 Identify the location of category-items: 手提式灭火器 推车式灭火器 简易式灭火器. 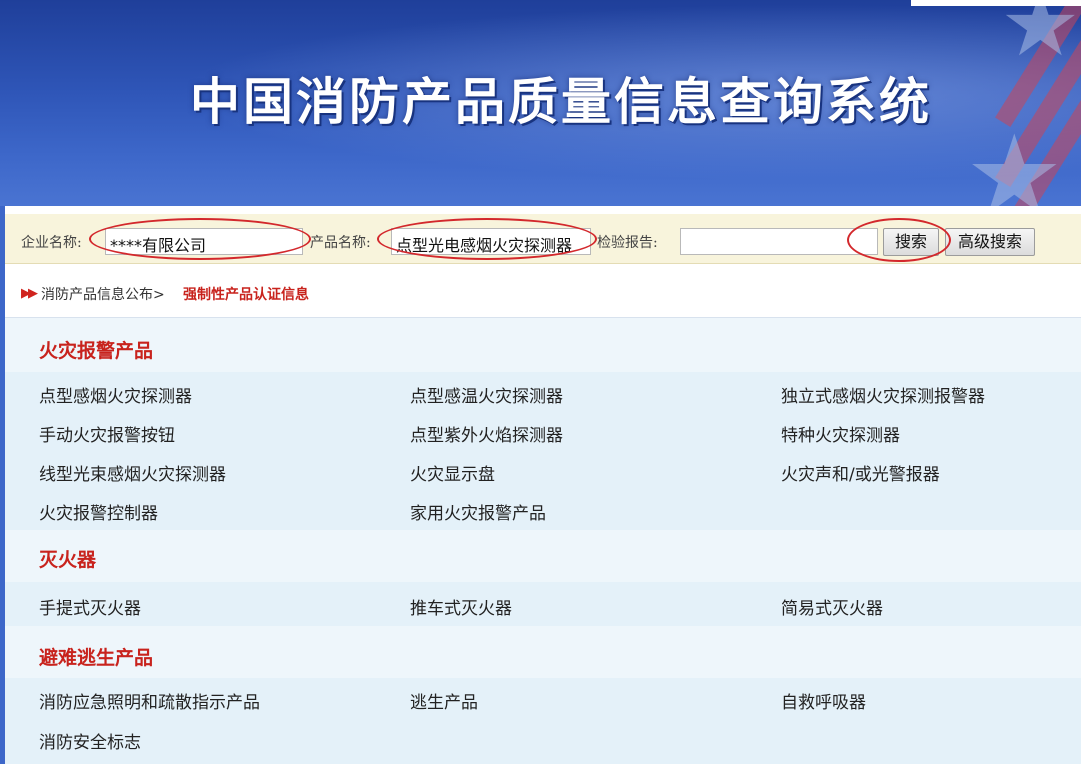
(543, 604).